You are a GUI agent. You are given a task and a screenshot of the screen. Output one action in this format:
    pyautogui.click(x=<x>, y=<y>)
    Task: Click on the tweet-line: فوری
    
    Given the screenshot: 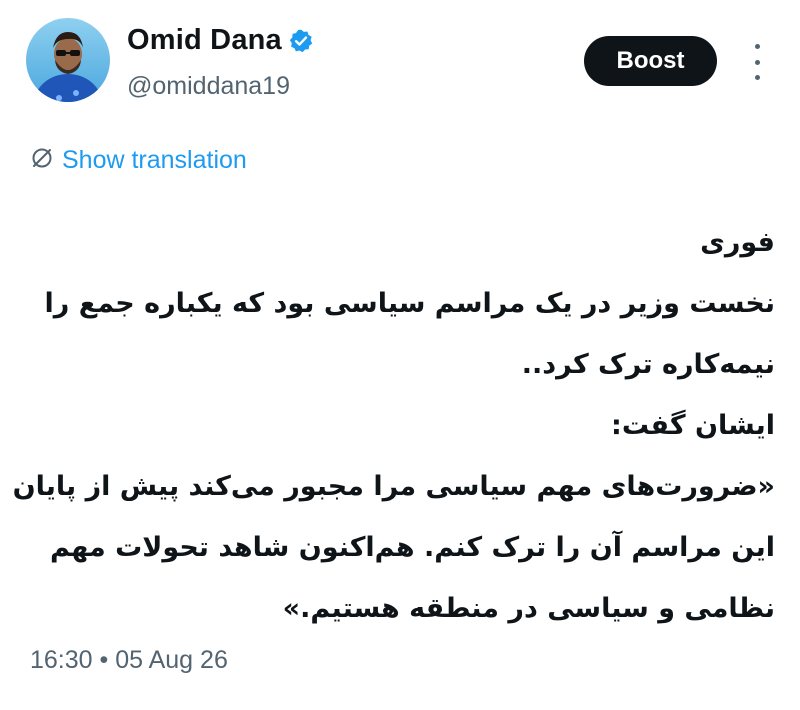 What is the action you would take?
    pyautogui.click(x=737, y=242)
    